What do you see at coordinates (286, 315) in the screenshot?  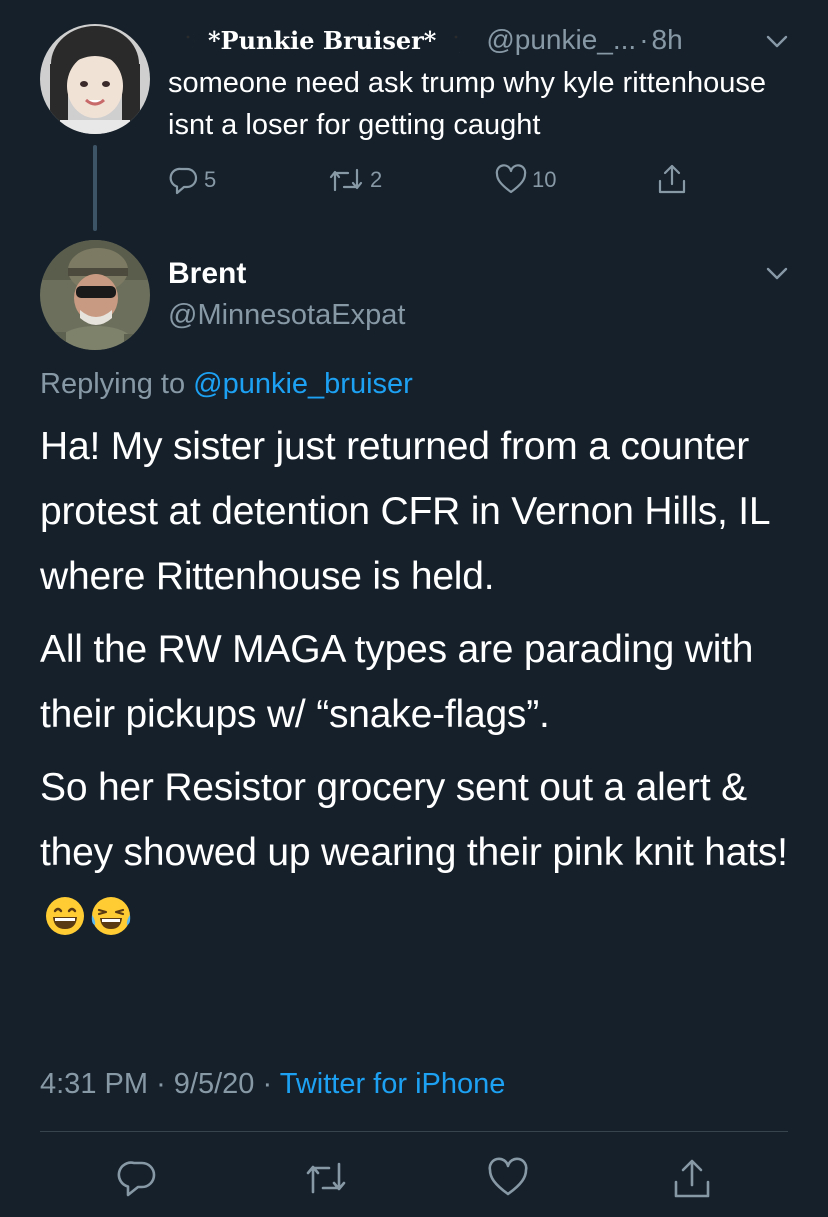 I see `author-handle: @MinnesotaExpat` at bounding box center [286, 315].